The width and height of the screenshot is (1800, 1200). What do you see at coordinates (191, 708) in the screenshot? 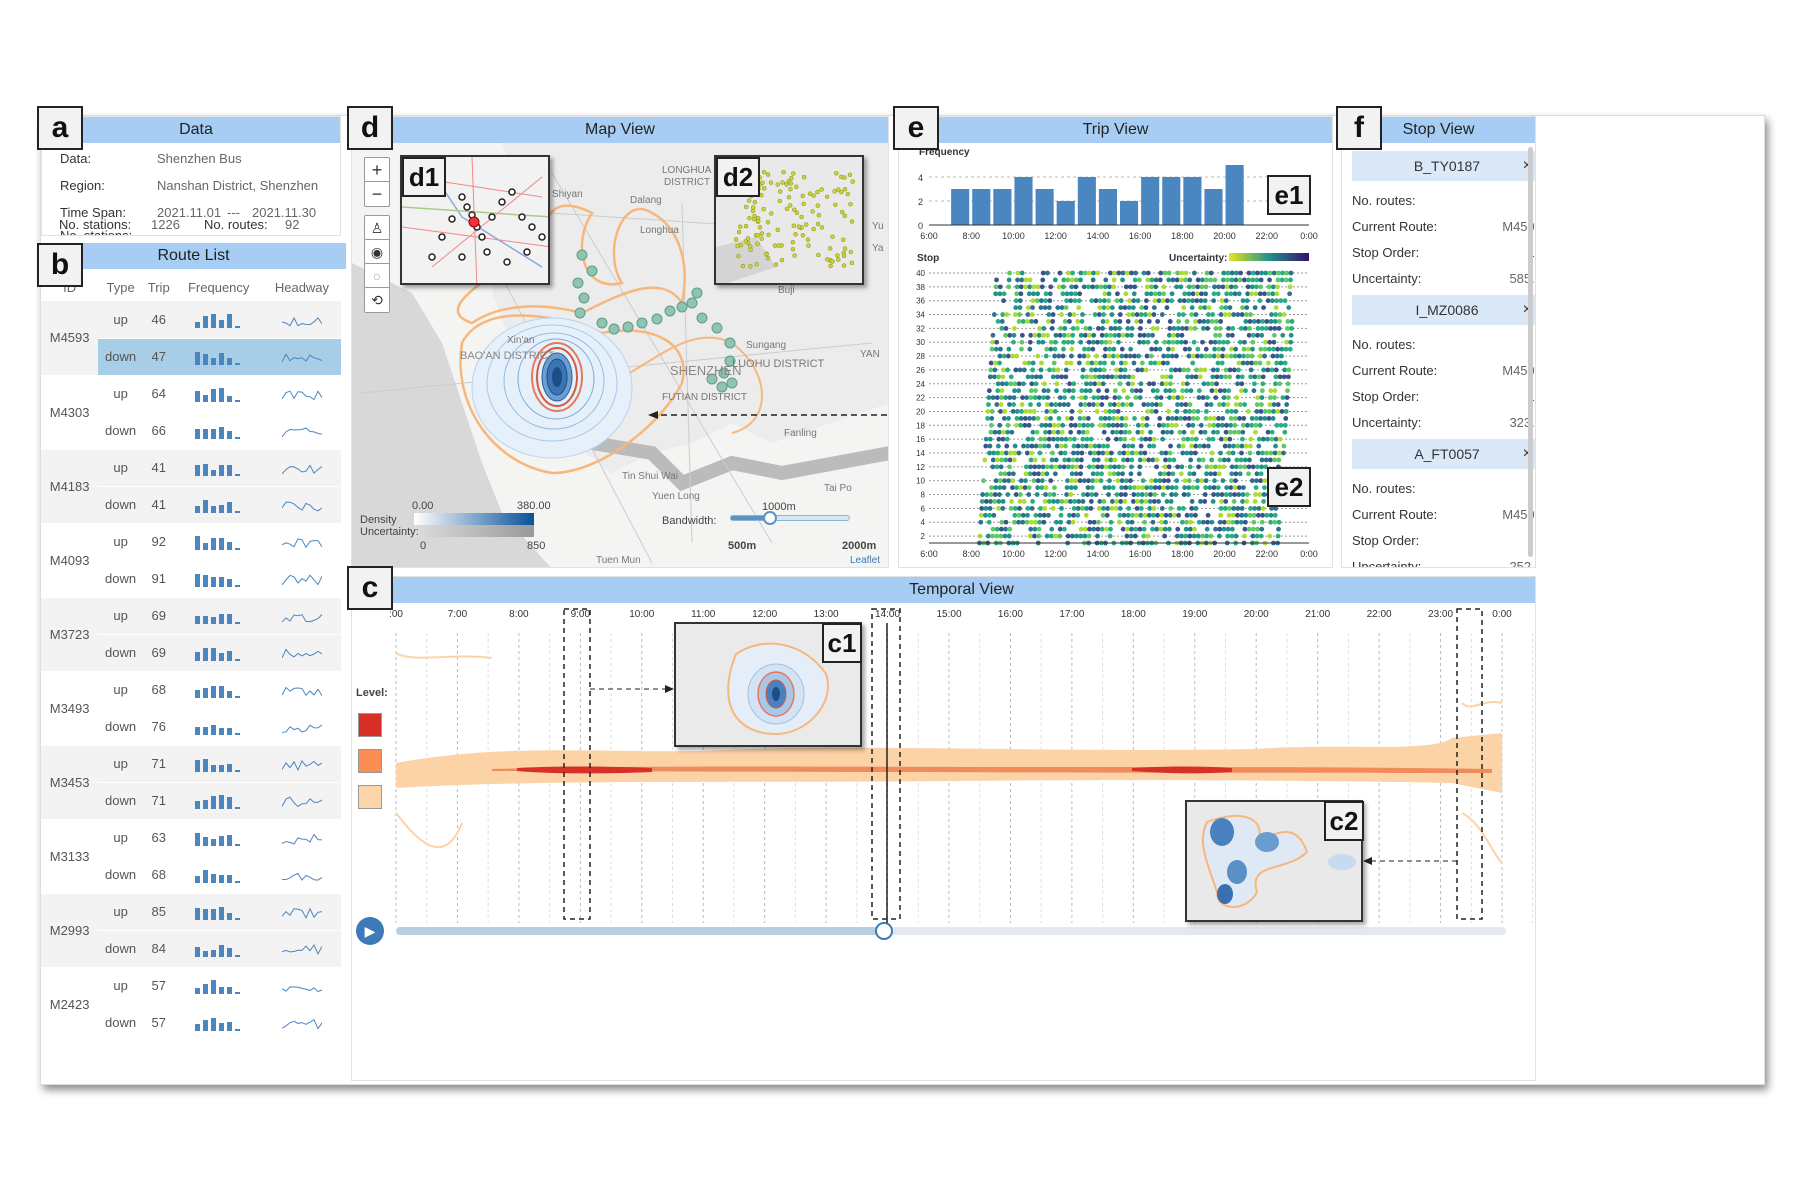
I see `route-row: M3493 up 68` at bounding box center [191, 708].